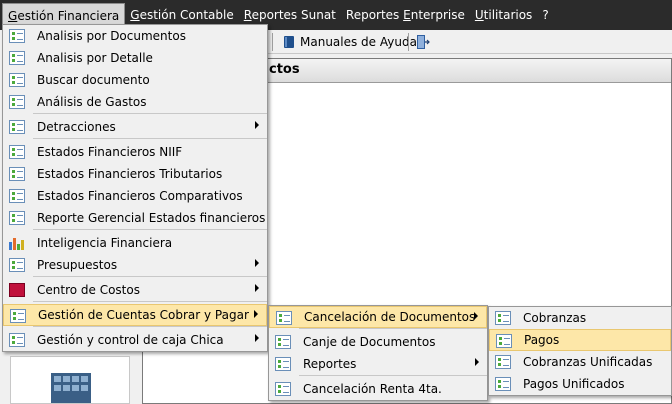  I want to click on menu-label: estión Contable, so click(186, 15).